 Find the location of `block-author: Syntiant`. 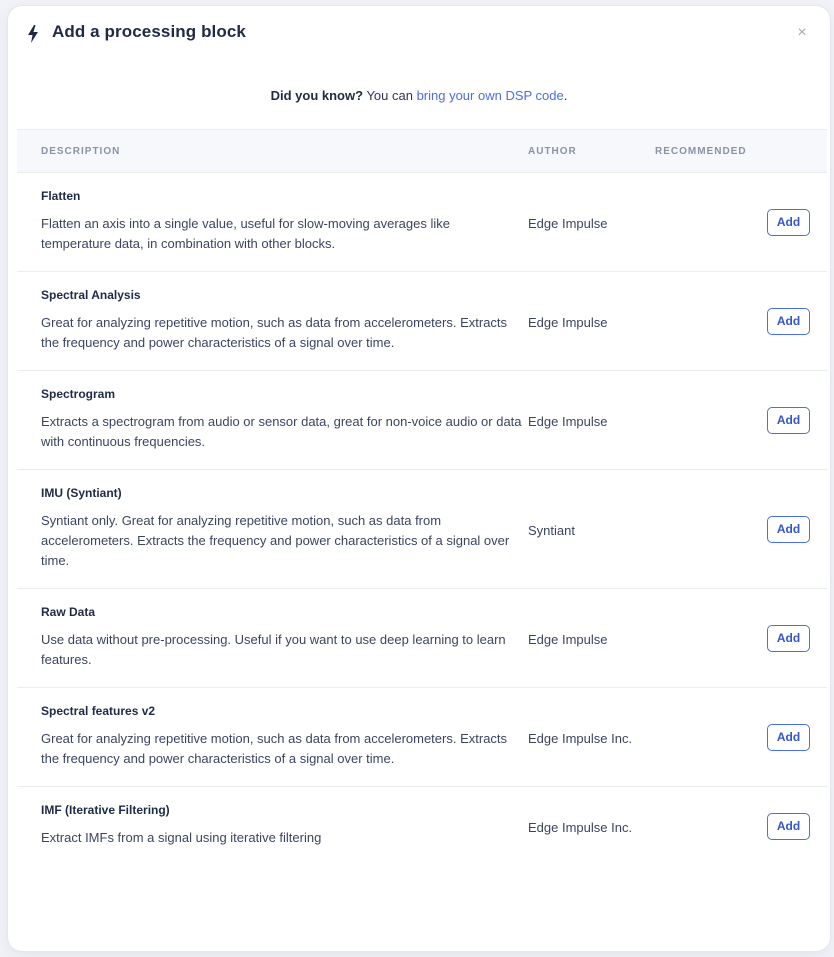

block-author: Syntiant is located at coordinates (591, 529).